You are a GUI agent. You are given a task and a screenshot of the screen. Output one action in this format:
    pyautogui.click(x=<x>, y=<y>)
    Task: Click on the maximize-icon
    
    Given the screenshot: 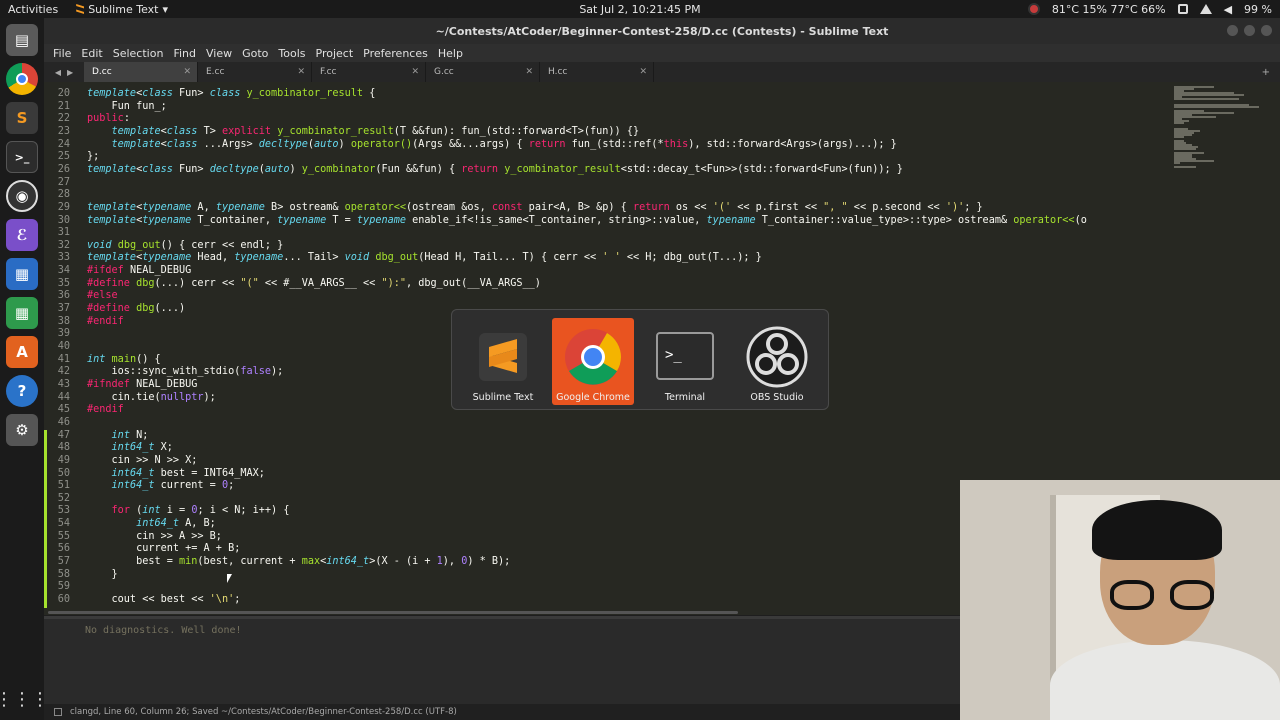 What is the action you would take?
    pyautogui.click(x=1249, y=30)
    